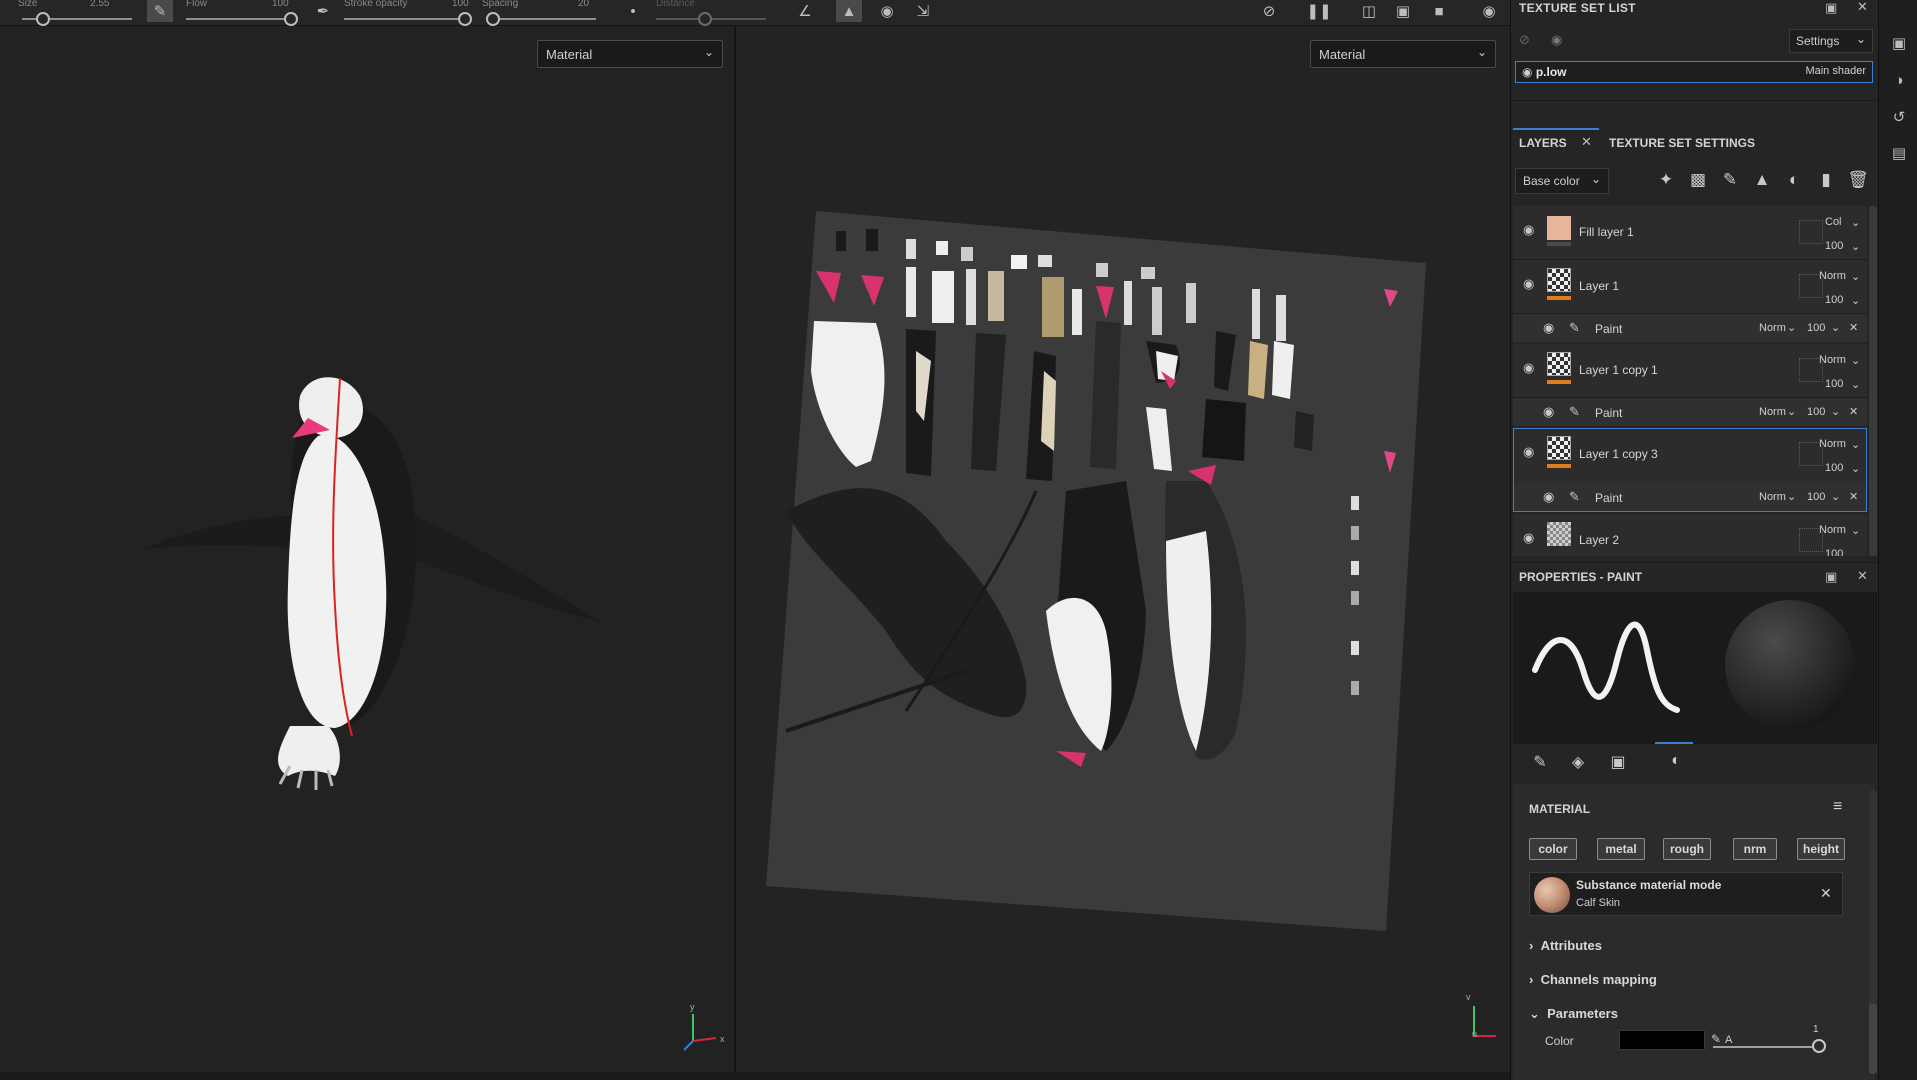 The width and height of the screenshot is (1917, 1080). Describe the element at coordinates (1618, 454) in the screenshot. I see `layer-name: Layer 1 copy 3` at that location.